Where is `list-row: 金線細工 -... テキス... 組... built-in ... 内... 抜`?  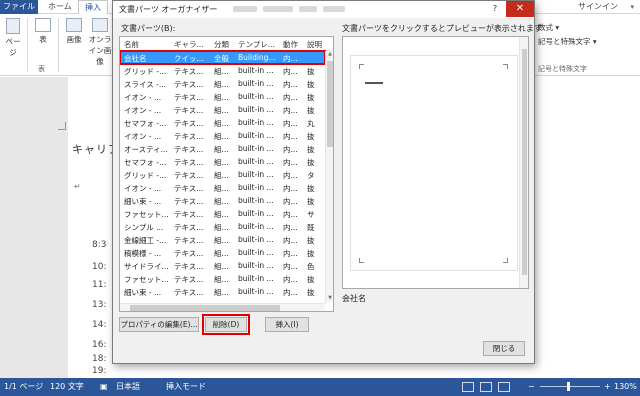 list-row: 金線細工 -... テキス... 組... built-in ... 内... 抜 is located at coordinates (222, 239).